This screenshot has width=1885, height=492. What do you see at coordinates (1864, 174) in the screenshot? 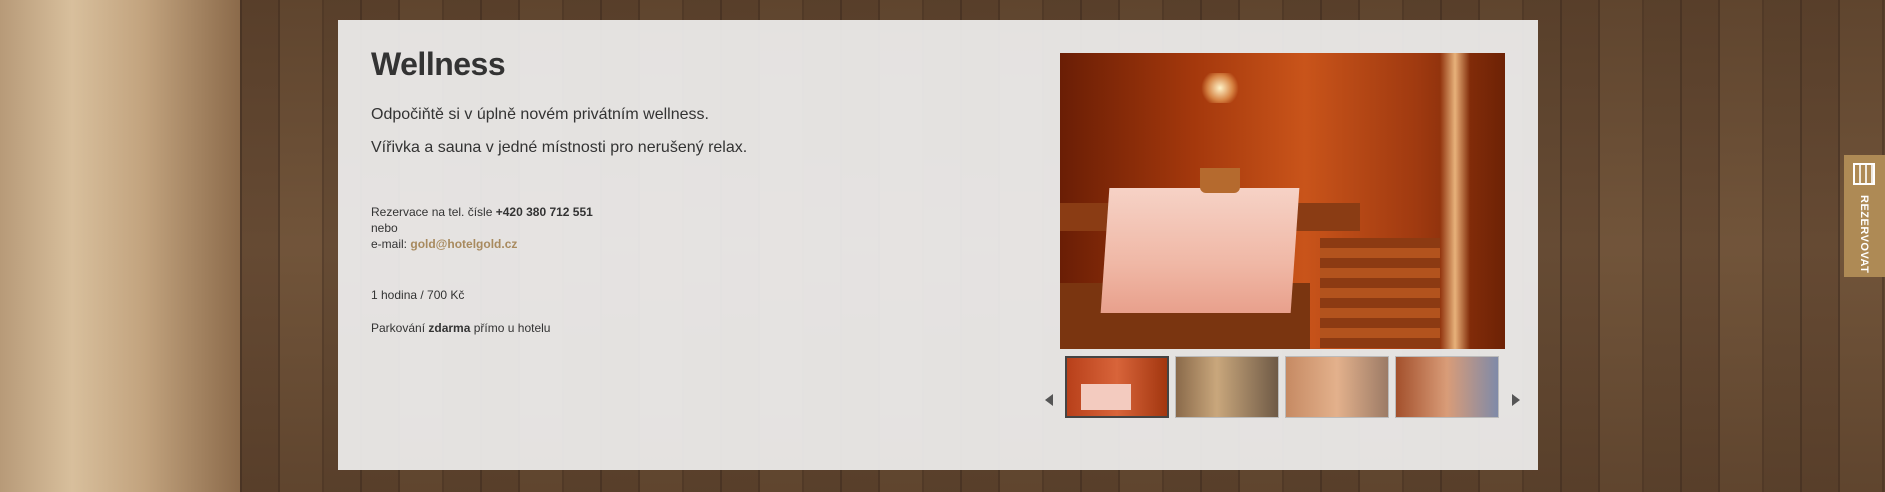
I see `calendar-icon` at bounding box center [1864, 174].